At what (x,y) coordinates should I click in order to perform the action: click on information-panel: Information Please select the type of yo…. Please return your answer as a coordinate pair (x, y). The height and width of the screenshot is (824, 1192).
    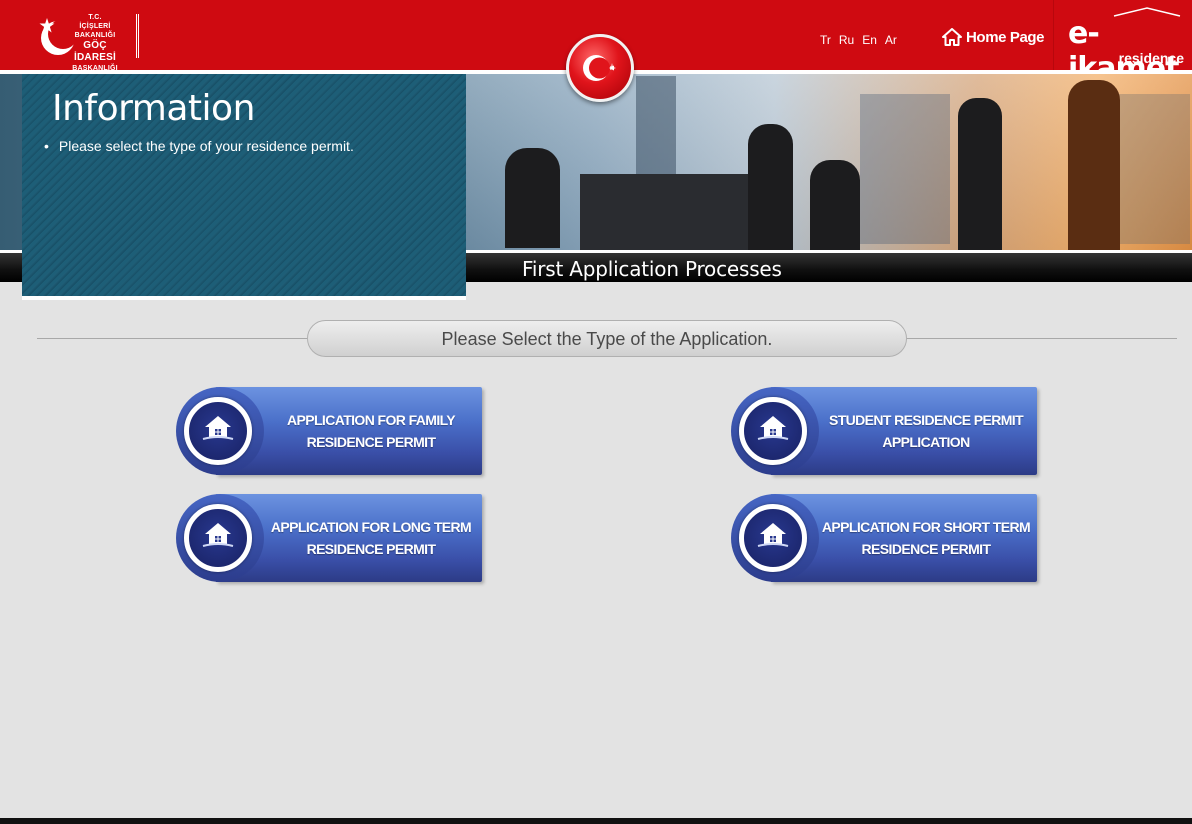
    Looking at the image, I should click on (244, 187).